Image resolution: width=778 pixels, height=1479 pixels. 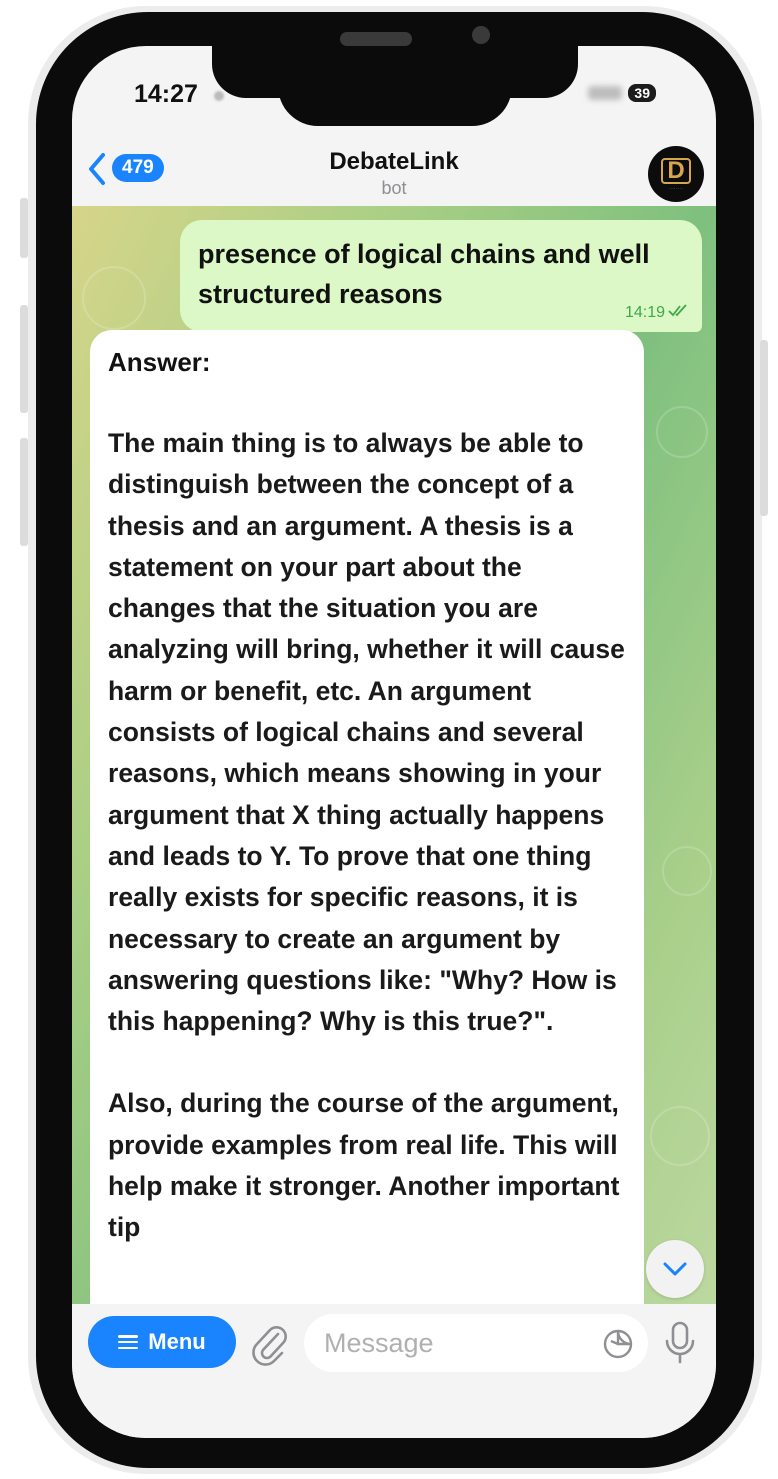 What do you see at coordinates (166, 94) in the screenshot?
I see `status-time: 14:27` at bounding box center [166, 94].